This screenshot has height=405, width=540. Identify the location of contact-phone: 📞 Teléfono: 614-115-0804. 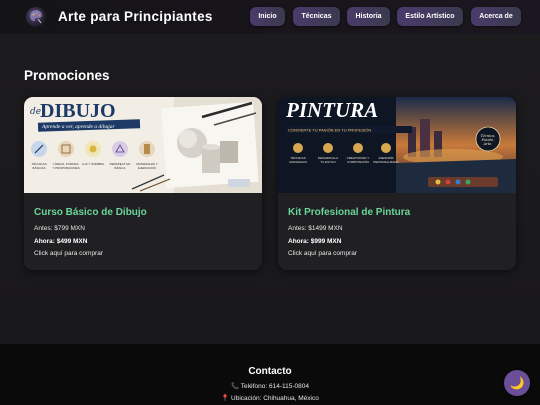
(270, 386).